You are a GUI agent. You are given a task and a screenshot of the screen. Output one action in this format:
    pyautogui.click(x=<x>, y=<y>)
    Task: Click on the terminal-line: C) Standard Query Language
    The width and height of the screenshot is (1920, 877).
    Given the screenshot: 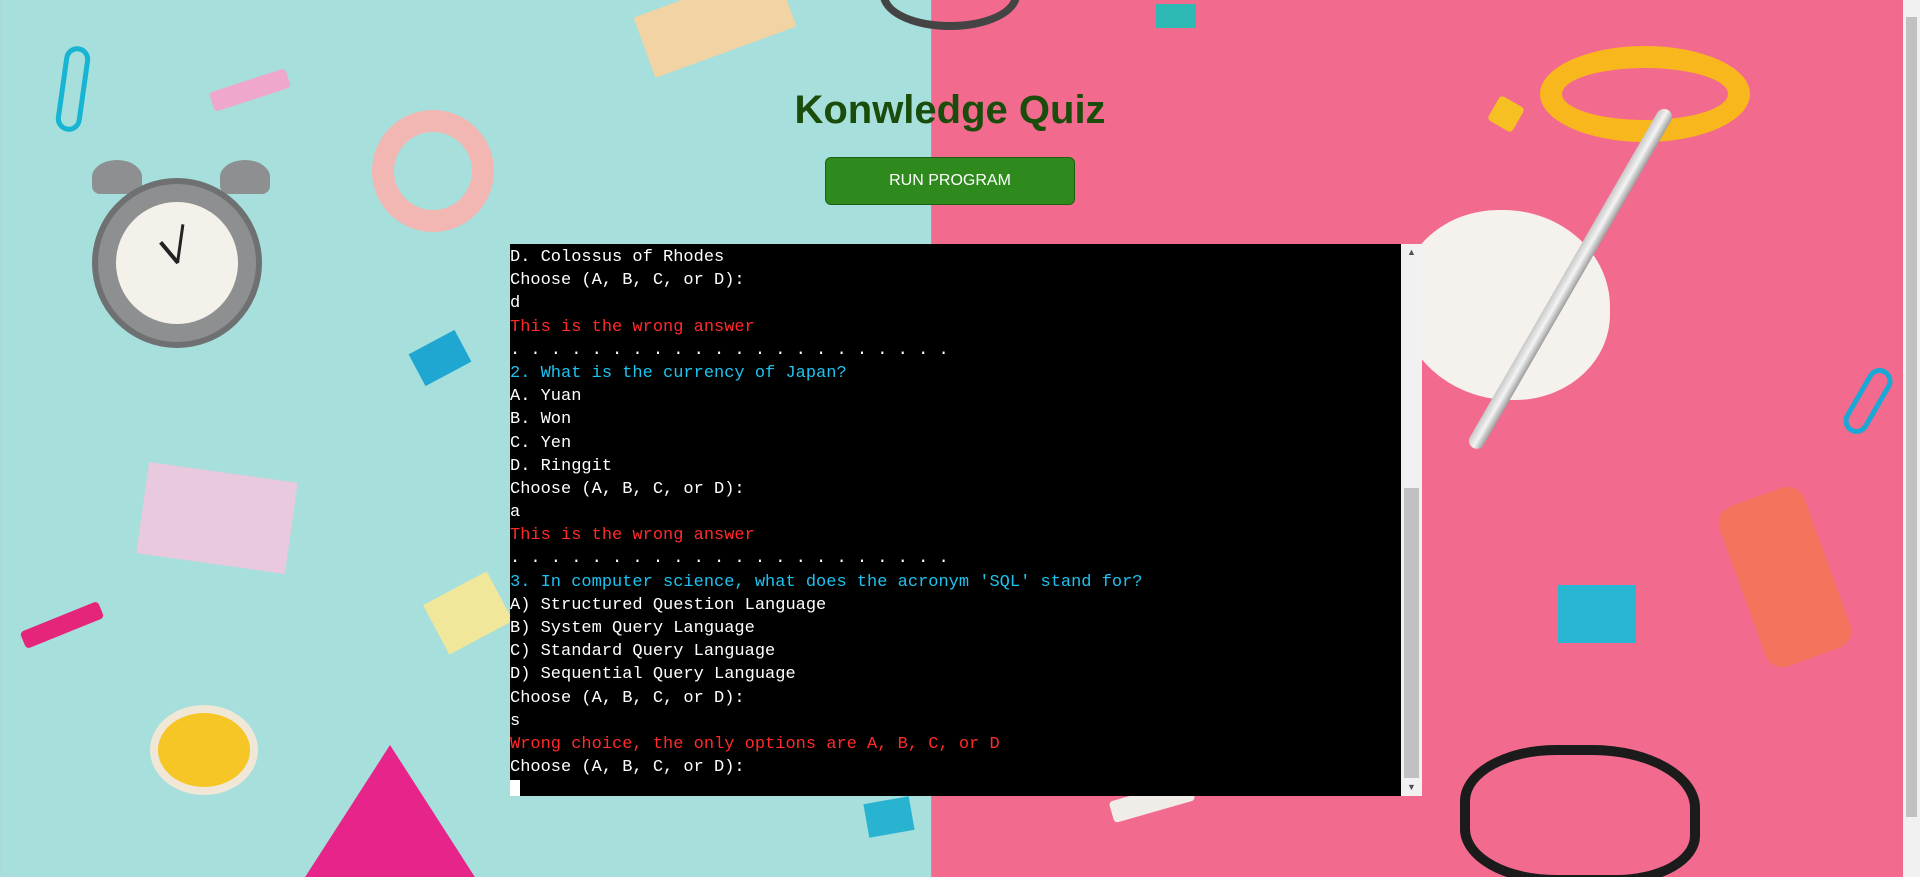 What is the action you would take?
    pyautogui.click(x=643, y=652)
    